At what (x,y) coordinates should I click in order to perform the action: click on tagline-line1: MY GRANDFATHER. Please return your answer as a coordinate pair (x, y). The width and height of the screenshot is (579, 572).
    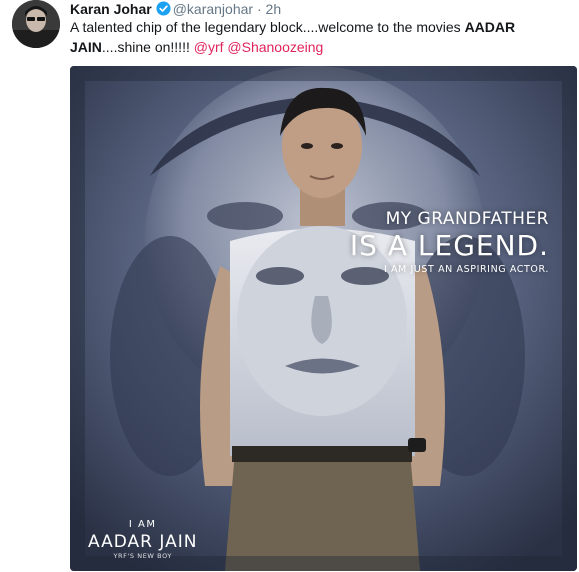
    Looking at the image, I should click on (467, 219).